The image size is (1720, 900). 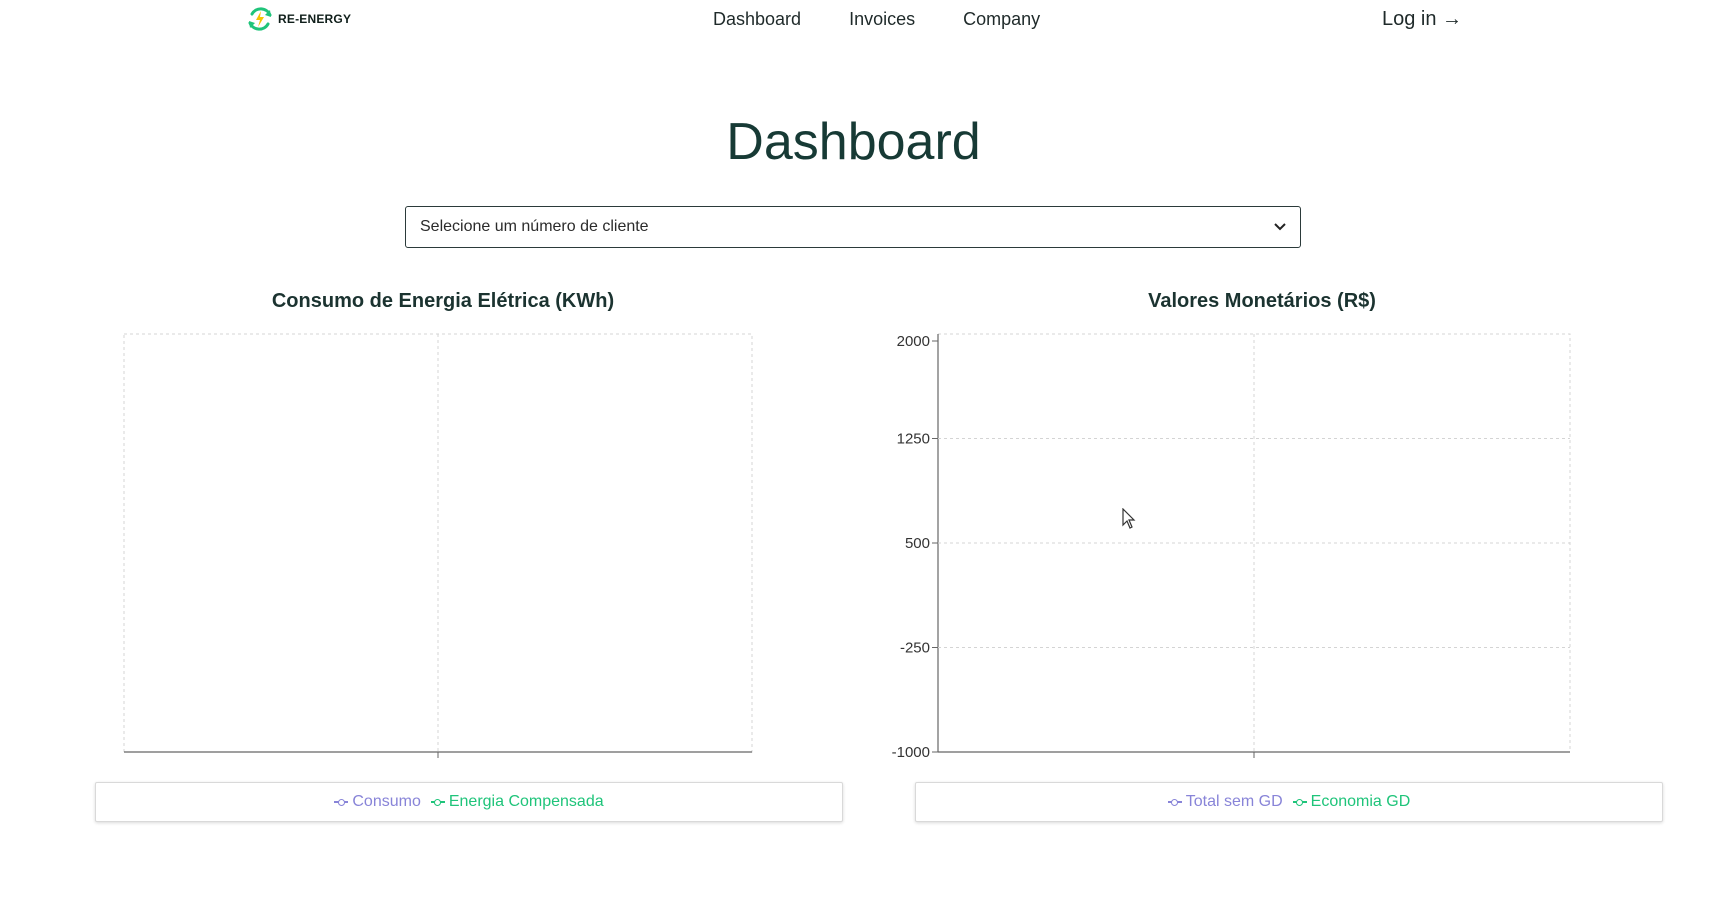 I want to click on client-select-value: Selecione um número de cliente, so click(x=534, y=226).